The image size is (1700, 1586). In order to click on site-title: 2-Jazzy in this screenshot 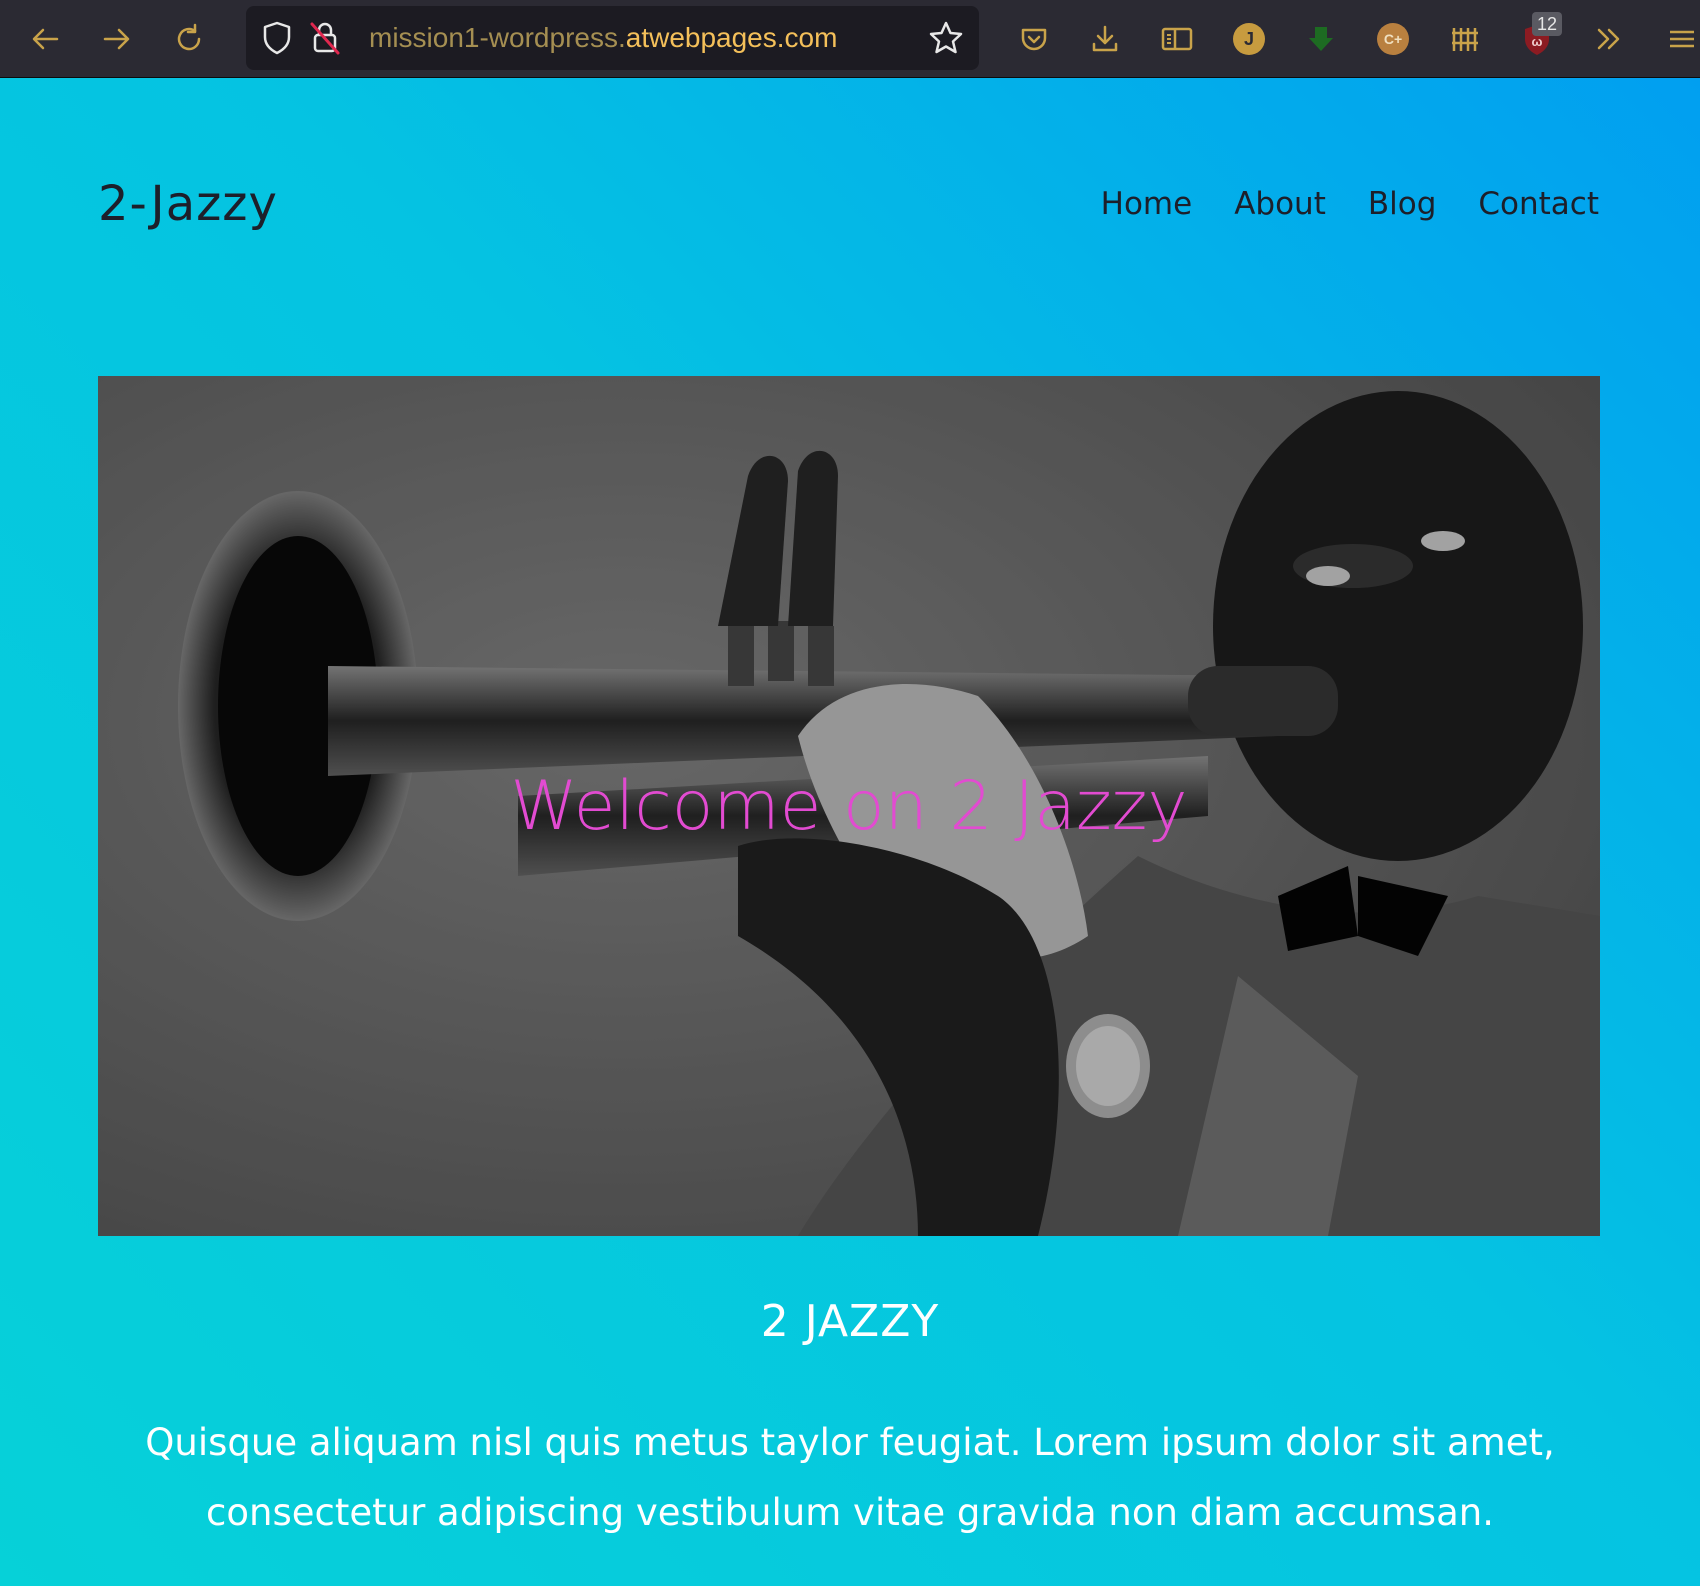, I will do `click(188, 204)`.